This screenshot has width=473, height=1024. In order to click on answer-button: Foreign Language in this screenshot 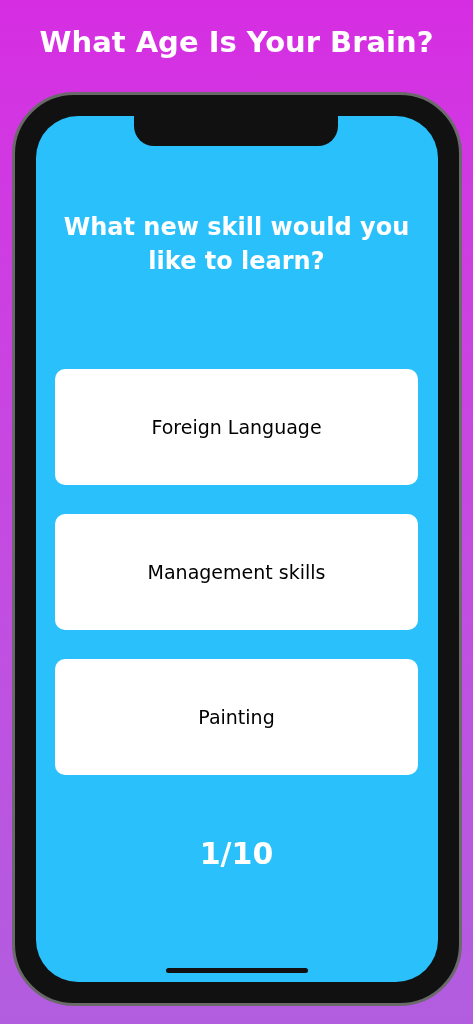, I will do `click(236, 427)`.